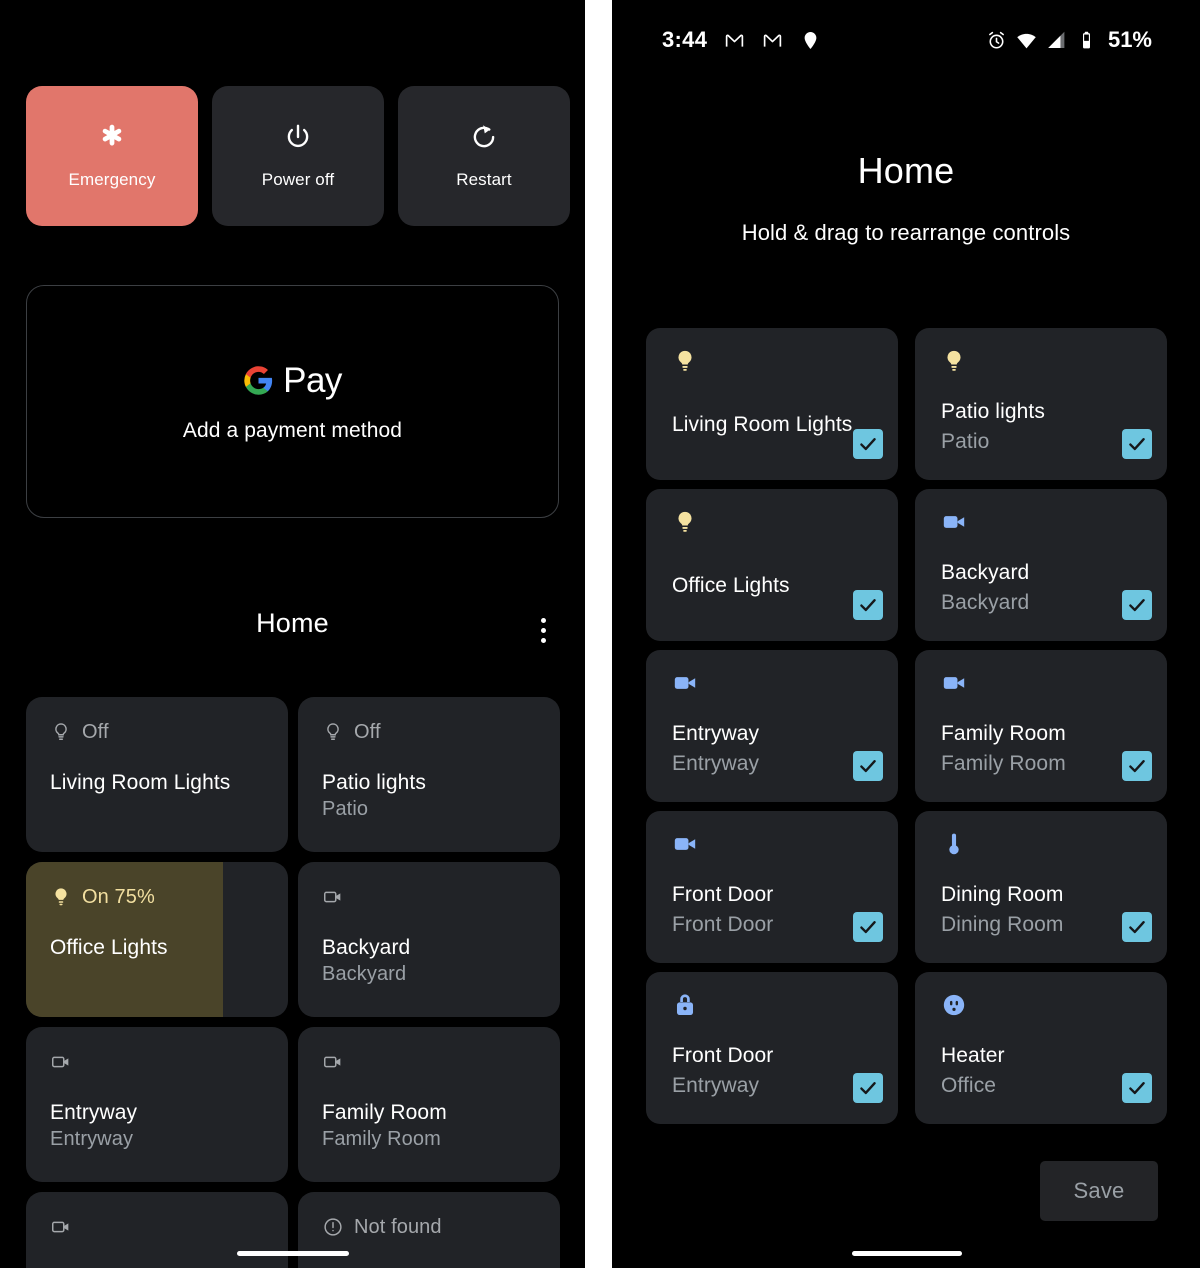 The image size is (1200, 1268). I want to click on restart-icon, so click(484, 136).